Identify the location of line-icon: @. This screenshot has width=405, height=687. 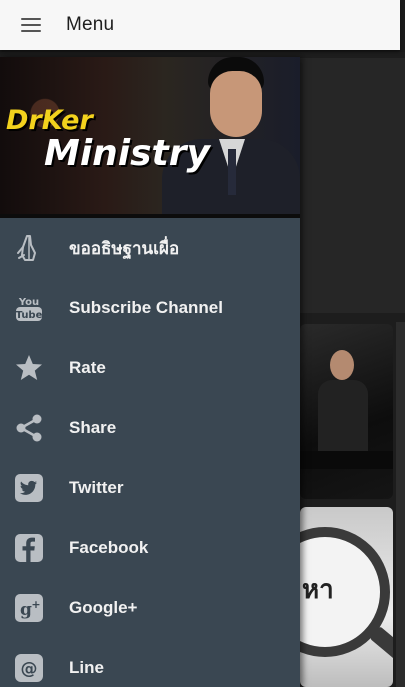
(29, 668).